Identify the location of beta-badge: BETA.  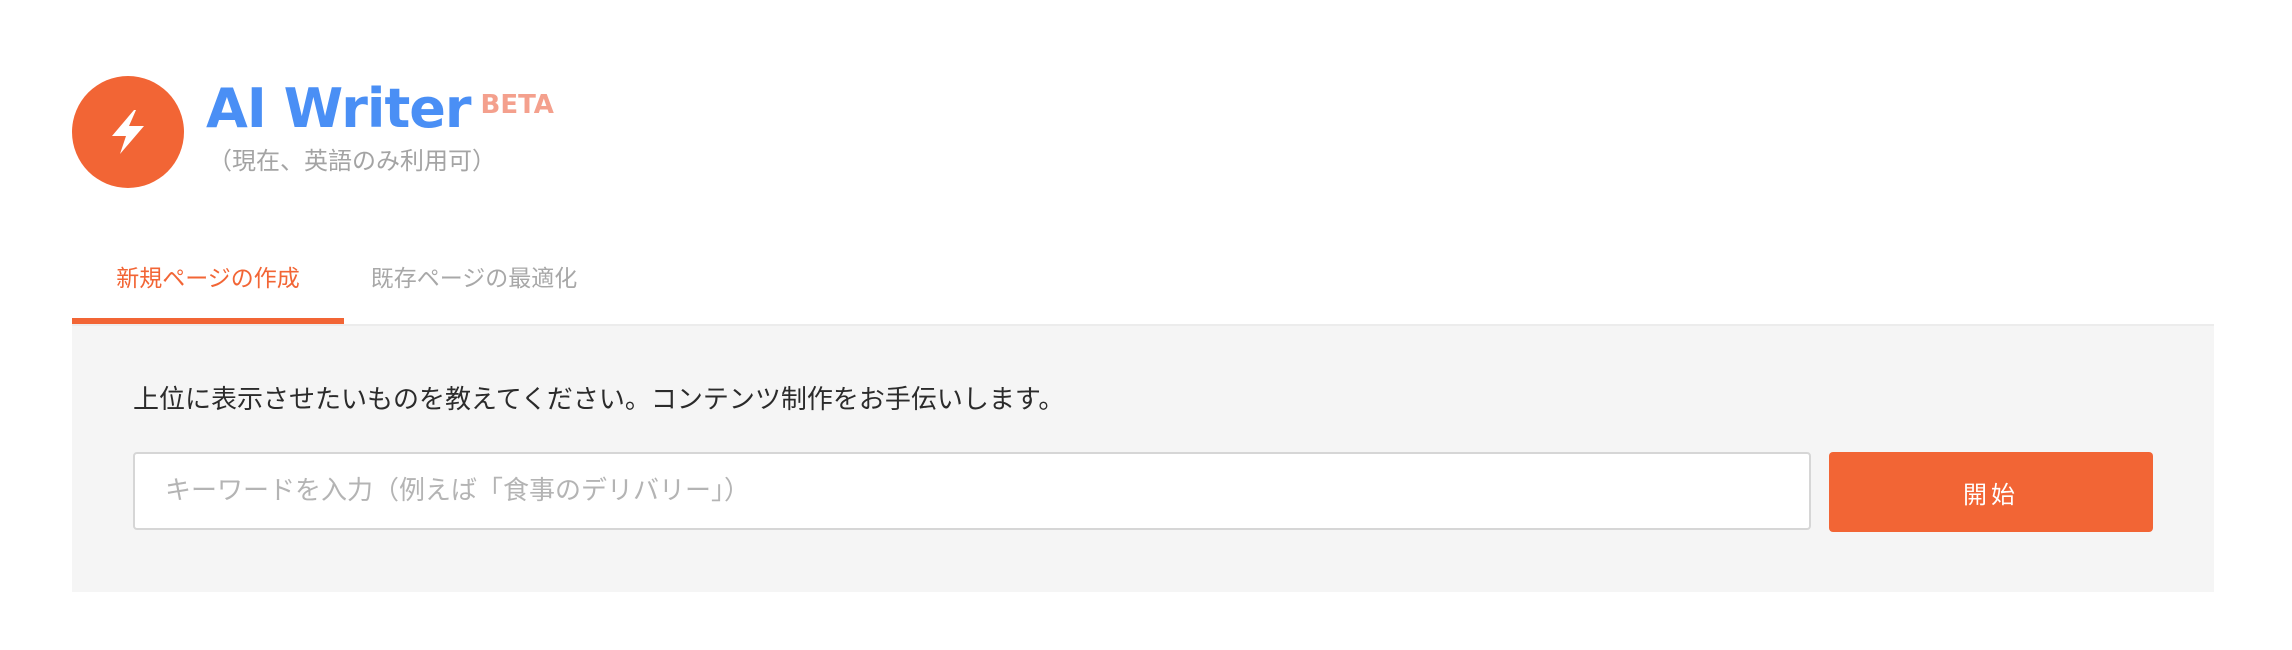
(517, 105).